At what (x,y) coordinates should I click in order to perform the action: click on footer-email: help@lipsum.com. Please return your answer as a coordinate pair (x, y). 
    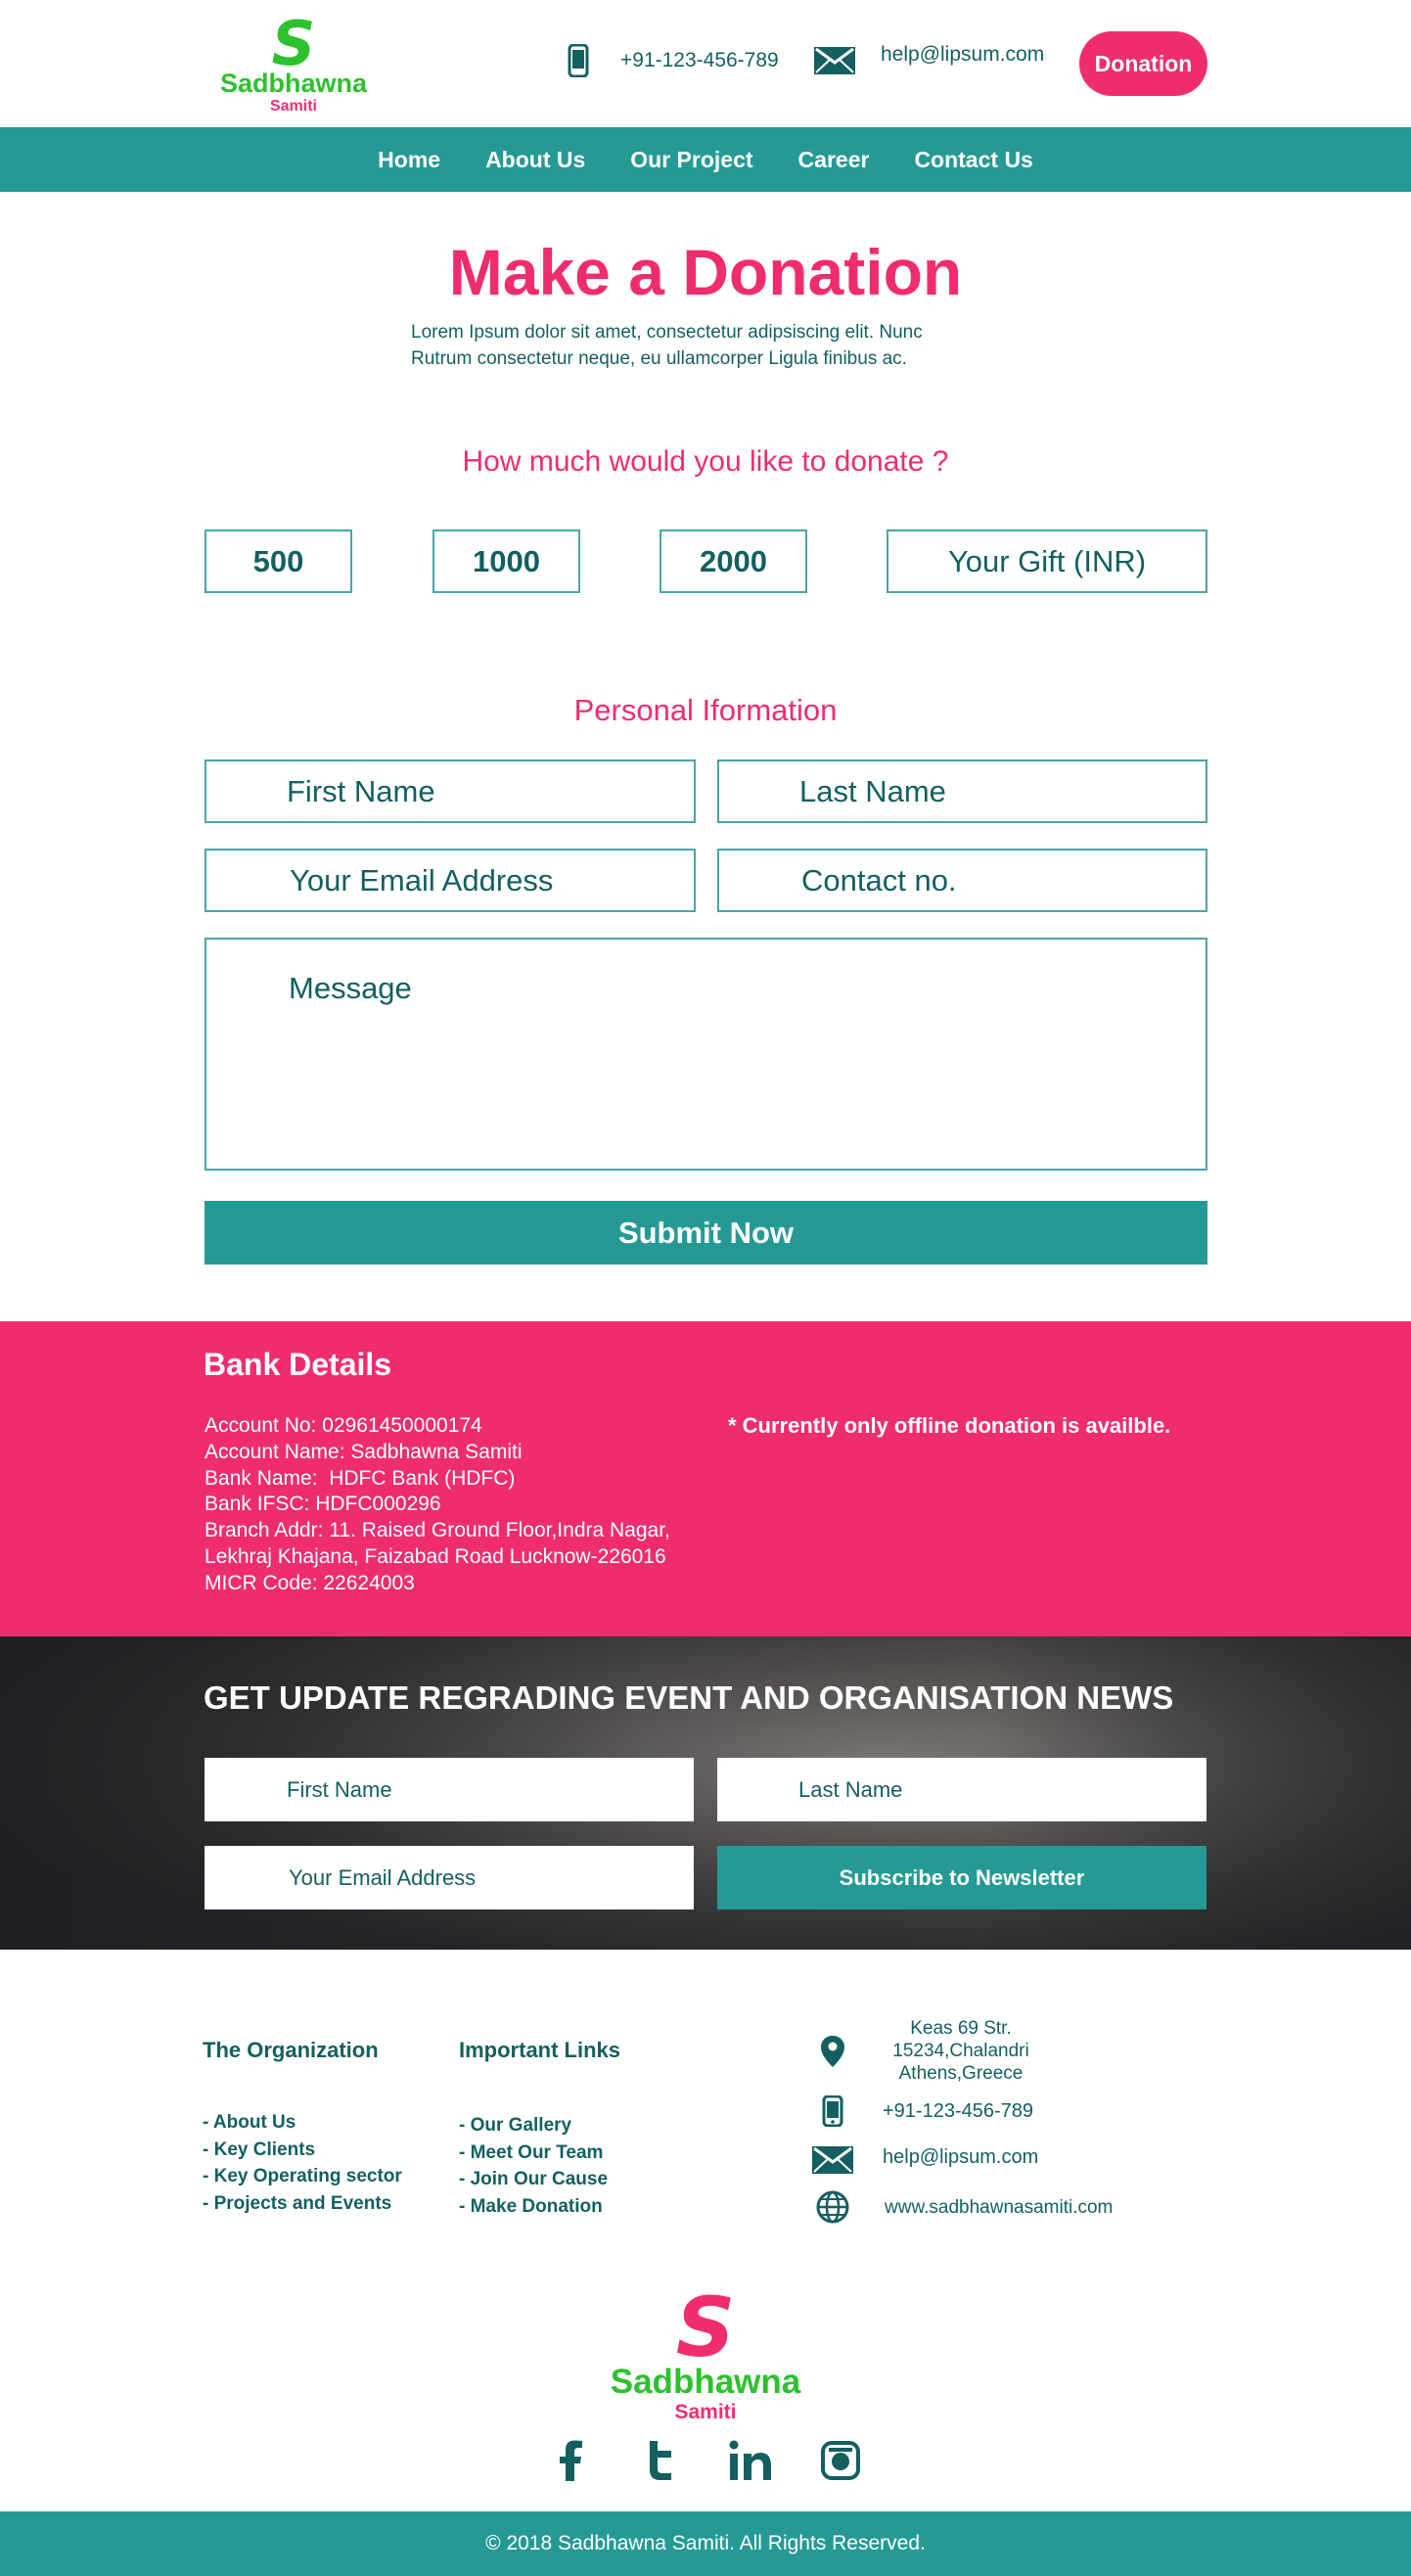
    Looking at the image, I should click on (960, 2157).